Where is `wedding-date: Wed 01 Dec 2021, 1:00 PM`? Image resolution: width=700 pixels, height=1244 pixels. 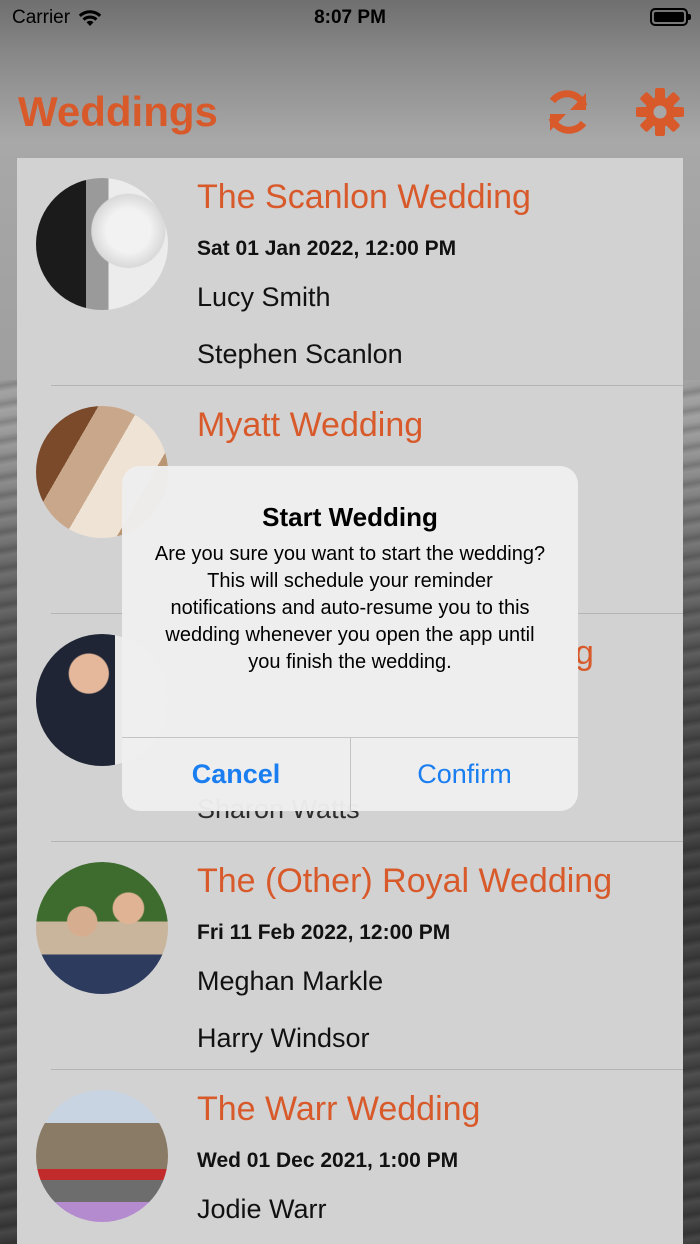
wedding-date: Wed 01 Dec 2021, 1:00 PM is located at coordinates (328, 1160).